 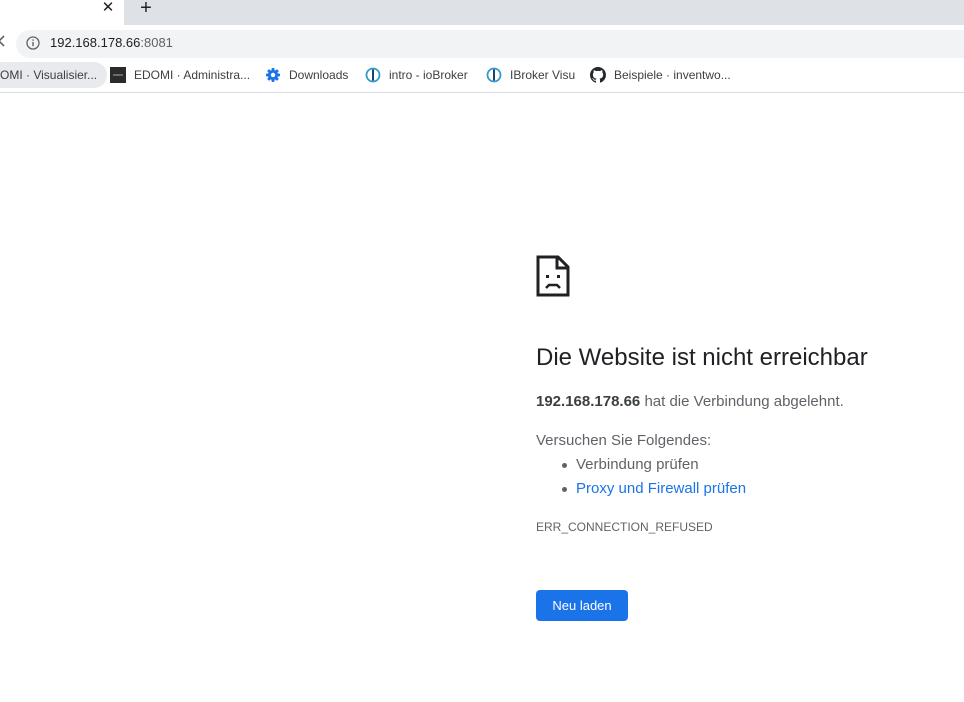 What do you see at coordinates (624, 527) in the screenshot?
I see `error-code: ERR_CONNECTION_REFUSED` at bounding box center [624, 527].